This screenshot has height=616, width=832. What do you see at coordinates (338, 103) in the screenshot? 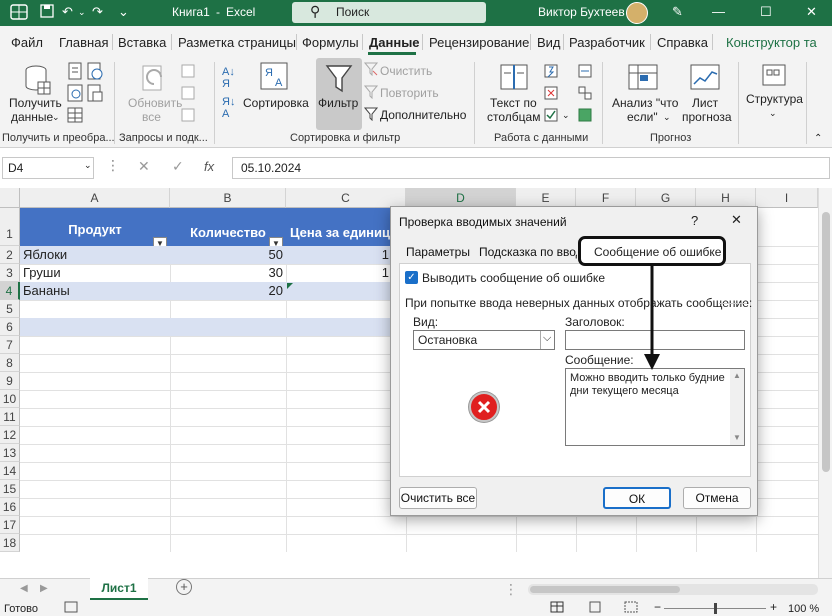
I see `filter-label: Фильтр` at bounding box center [338, 103].